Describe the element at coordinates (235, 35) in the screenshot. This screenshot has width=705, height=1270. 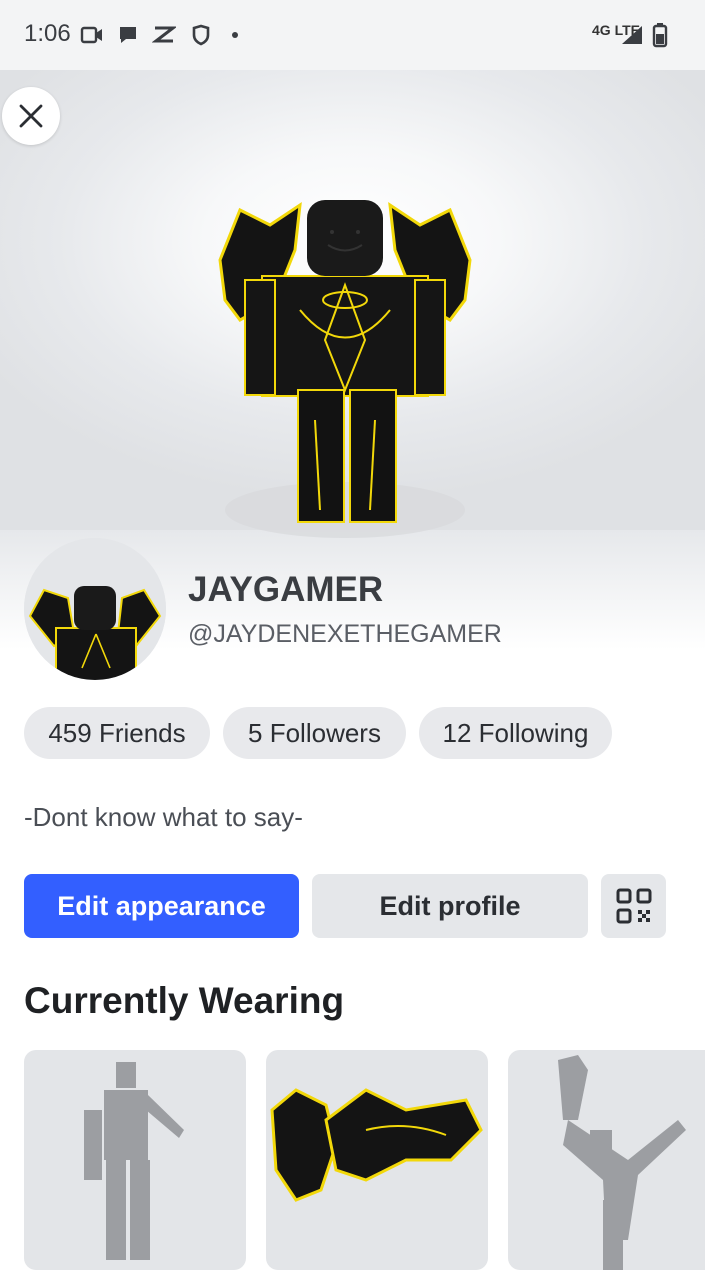
I see `dot-icon` at that location.